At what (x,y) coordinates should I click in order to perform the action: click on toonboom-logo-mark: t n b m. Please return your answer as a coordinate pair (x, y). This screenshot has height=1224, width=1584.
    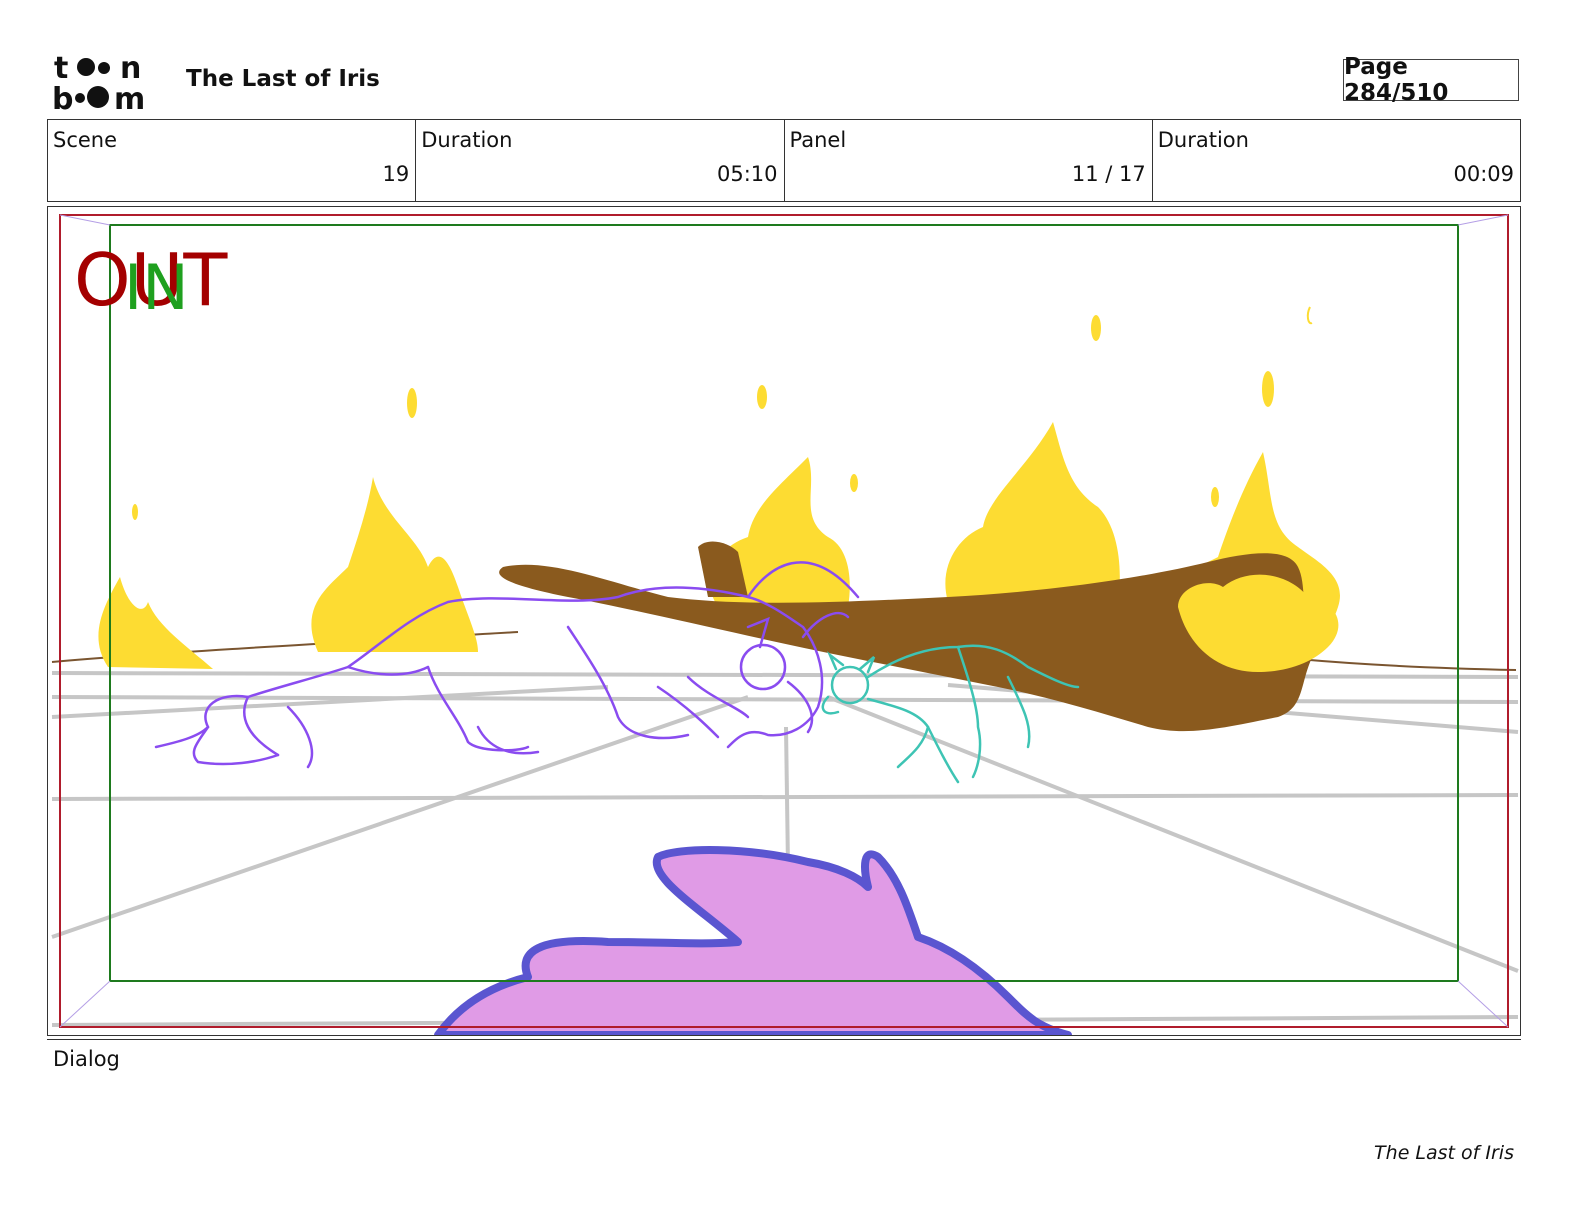
    Looking at the image, I should click on (98, 81).